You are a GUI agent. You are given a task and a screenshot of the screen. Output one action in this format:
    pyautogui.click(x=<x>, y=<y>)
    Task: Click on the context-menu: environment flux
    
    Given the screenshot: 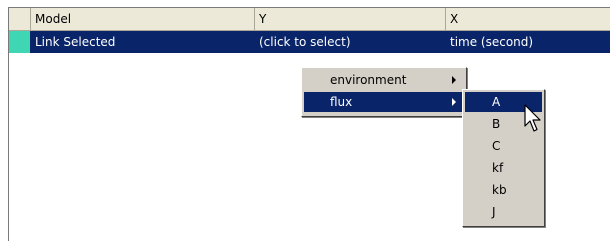 What is the action you would take?
    pyautogui.click(x=384, y=92)
    